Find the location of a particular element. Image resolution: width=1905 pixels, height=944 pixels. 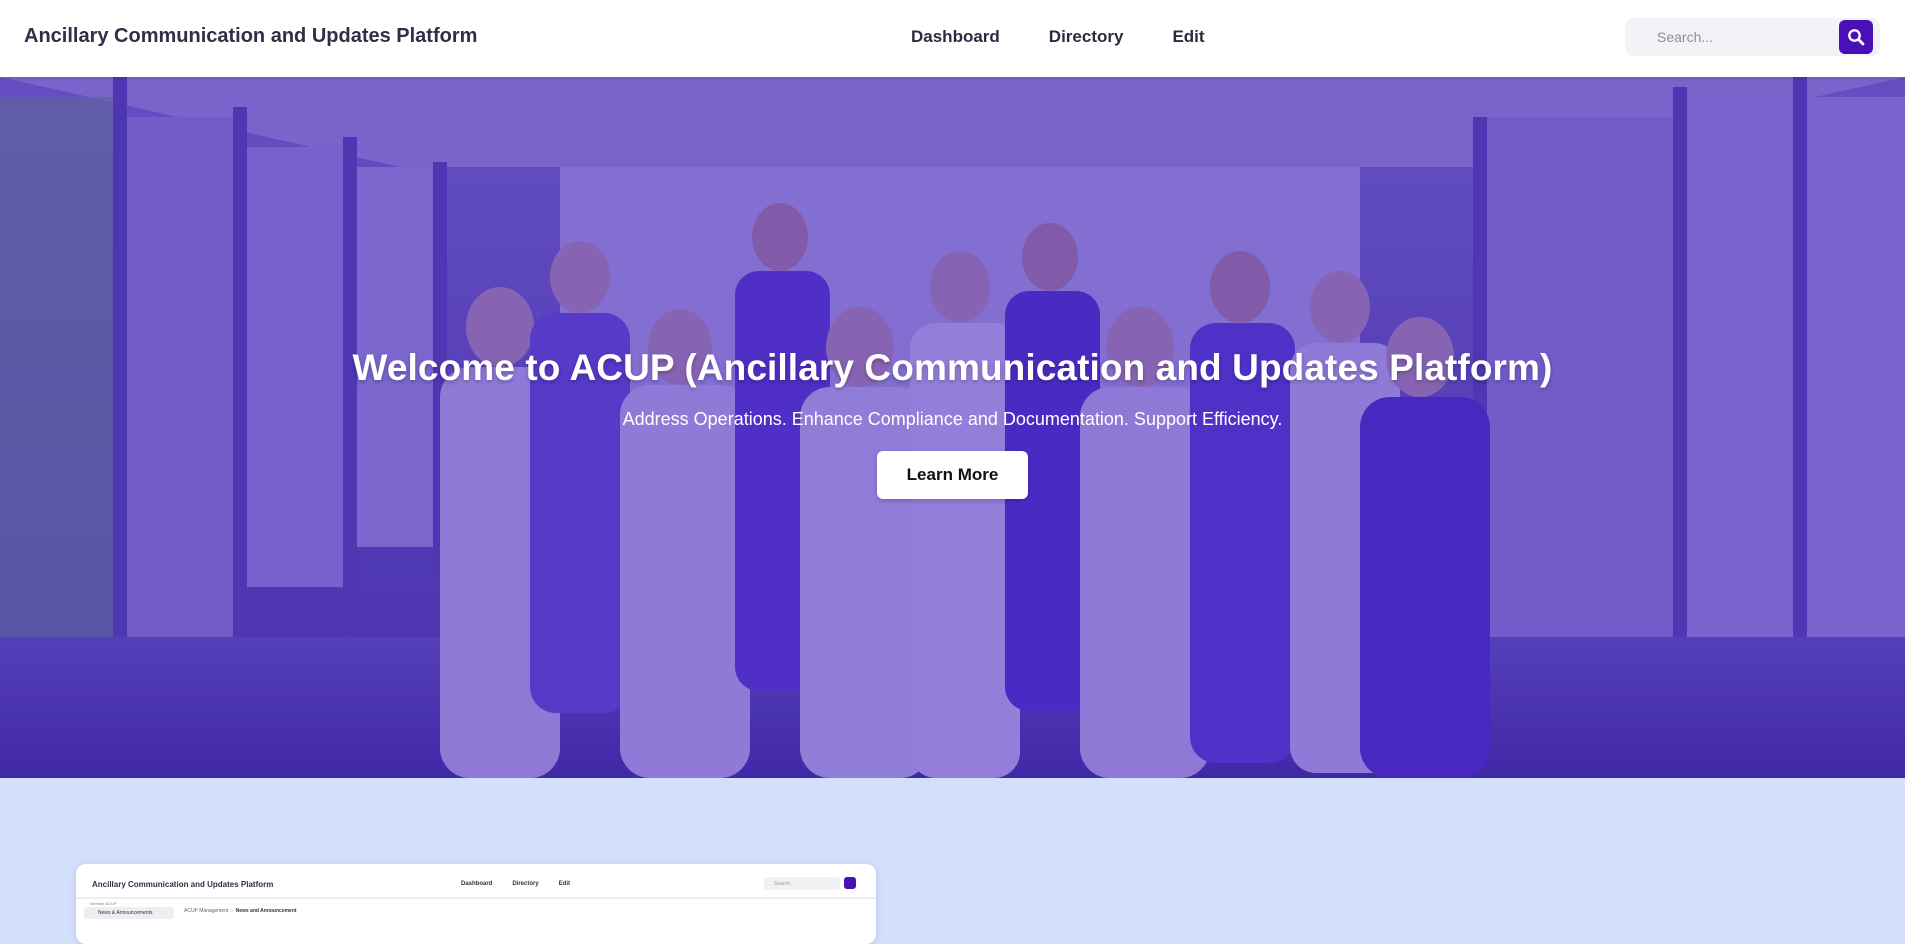

preview-nav-dashboard: Dashboard is located at coordinates (477, 884).